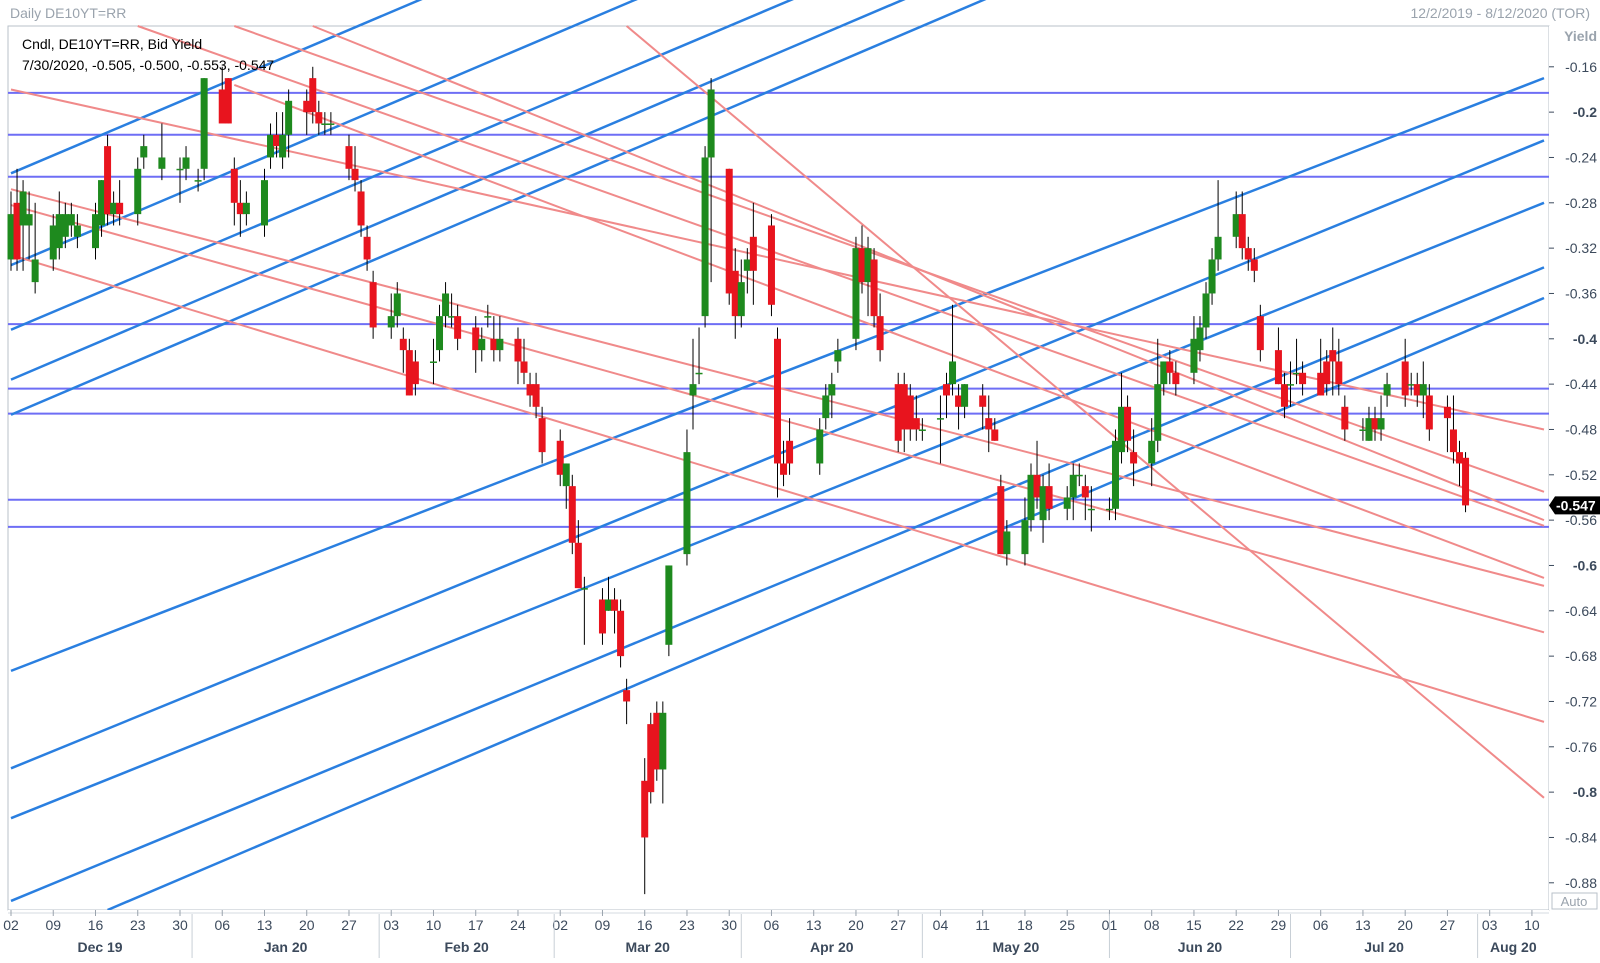 This screenshot has height=963, width=1600. Describe the element at coordinates (1585, 792) in the screenshot. I see `y-tick-label: -0.8` at that location.